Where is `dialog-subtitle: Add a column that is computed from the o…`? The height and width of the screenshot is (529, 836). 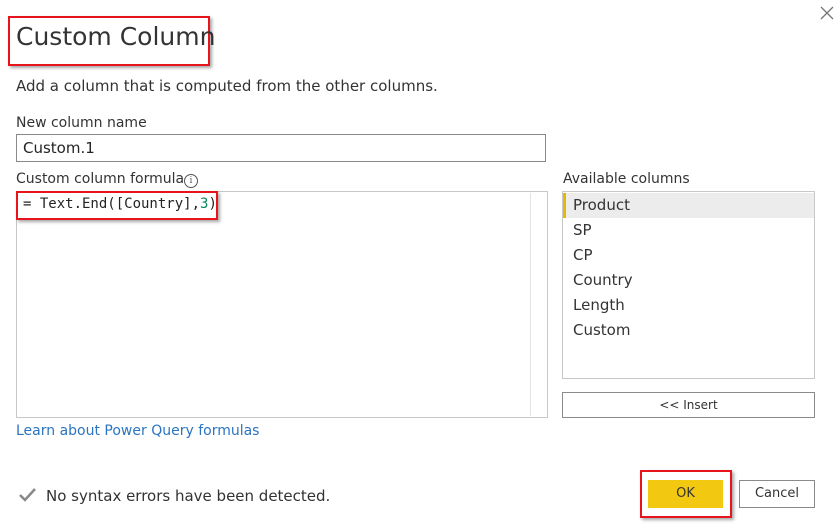 dialog-subtitle: Add a column that is computed from the o… is located at coordinates (227, 86).